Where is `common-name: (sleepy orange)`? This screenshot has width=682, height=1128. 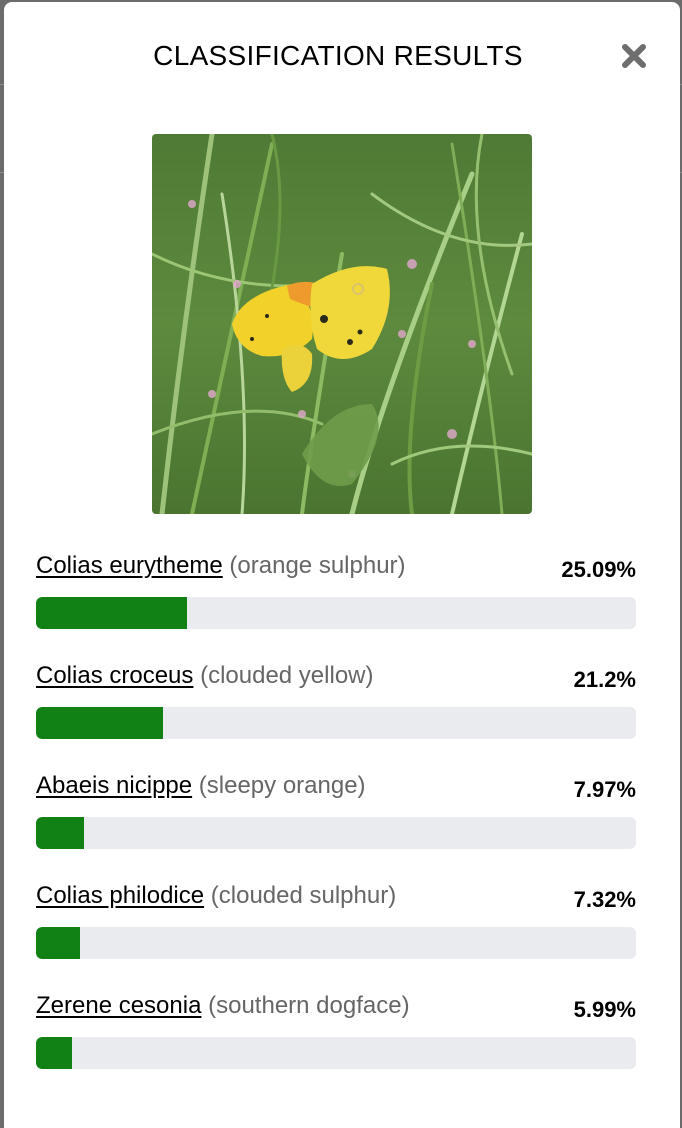
common-name: (sleepy orange) is located at coordinates (282, 785).